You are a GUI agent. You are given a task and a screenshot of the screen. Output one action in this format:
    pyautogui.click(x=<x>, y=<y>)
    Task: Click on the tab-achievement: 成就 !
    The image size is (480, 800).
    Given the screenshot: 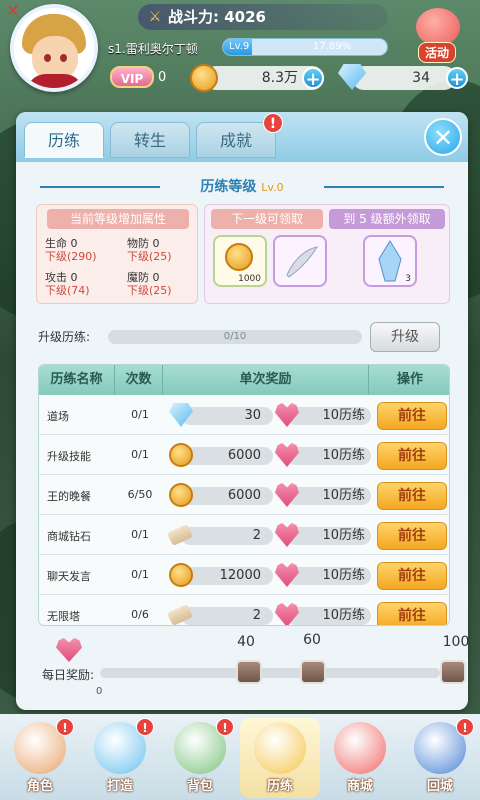 What is the action you would take?
    pyautogui.click(x=239, y=135)
    